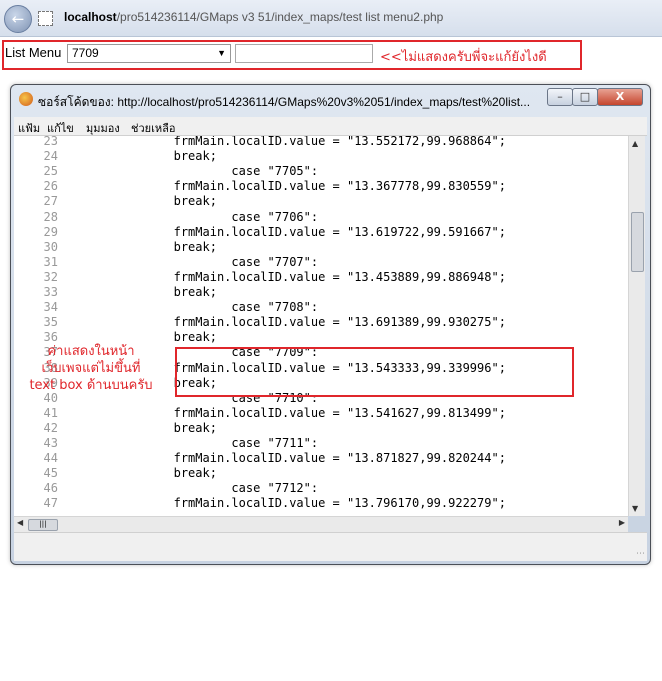  I want to click on line-number: 24, so click(50, 156).